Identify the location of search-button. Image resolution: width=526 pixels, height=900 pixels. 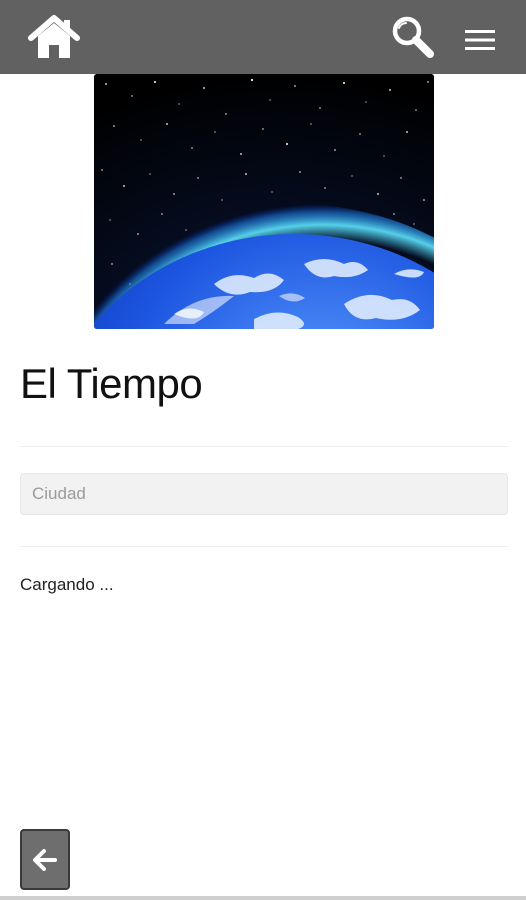
(414, 37).